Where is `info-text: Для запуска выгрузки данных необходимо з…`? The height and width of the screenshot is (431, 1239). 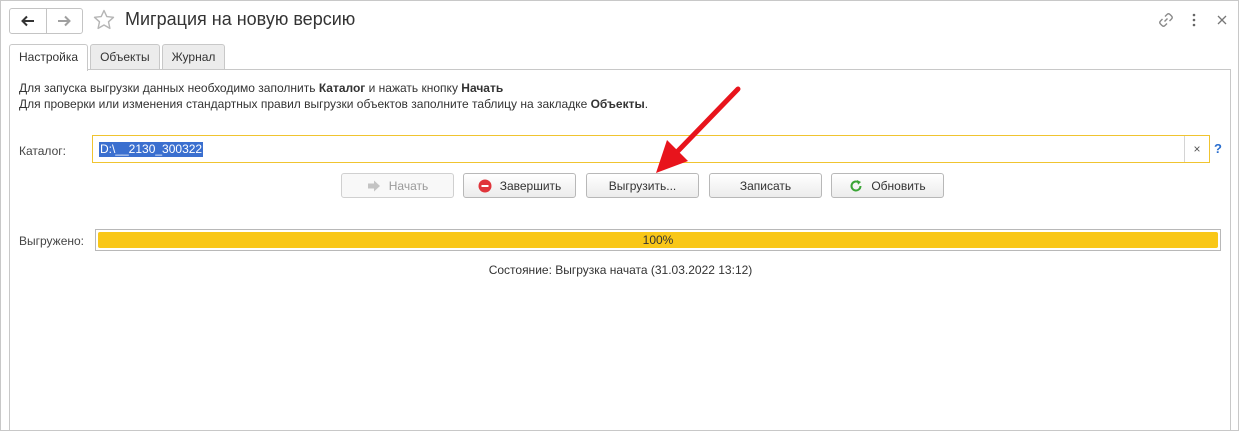 info-text: Для запуска выгрузки данных необходимо з… is located at coordinates (169, 88).